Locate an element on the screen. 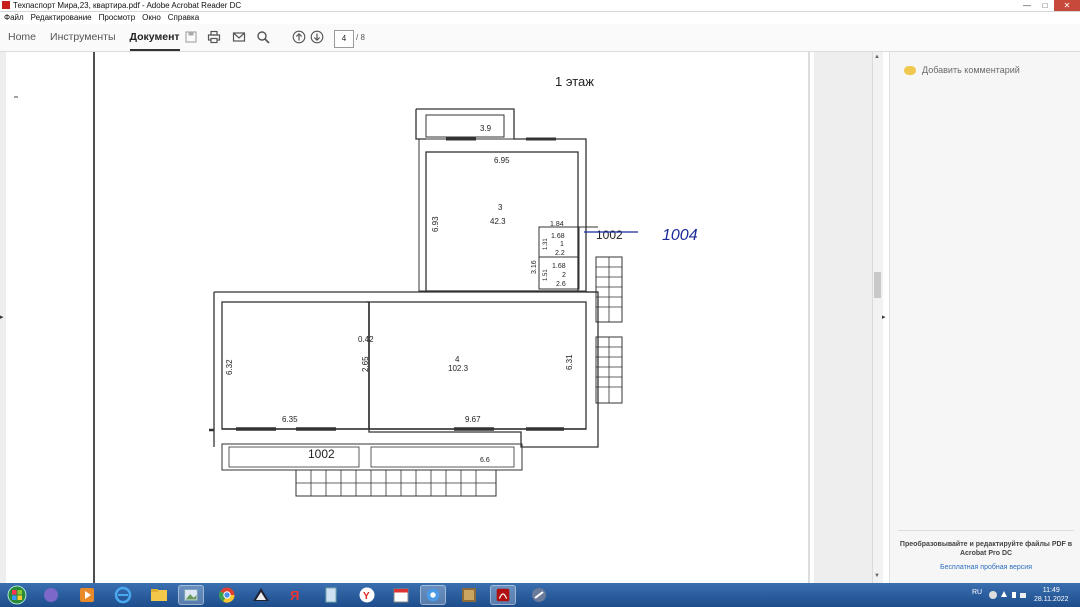 Image resolution: width=1080 pixels, height=607 pixels. scroll-up-icon: ▲ is located at coordinates (877, 57).